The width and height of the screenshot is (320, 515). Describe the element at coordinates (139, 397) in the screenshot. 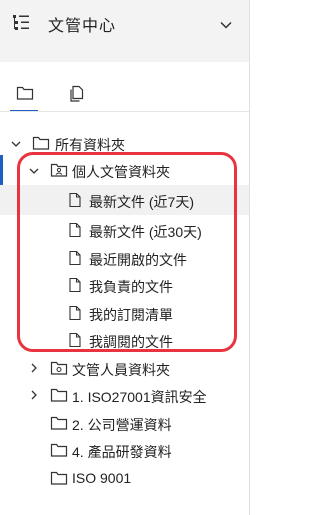

I see `tree-item-label: 1. ISO27001資訊安全` at that location.